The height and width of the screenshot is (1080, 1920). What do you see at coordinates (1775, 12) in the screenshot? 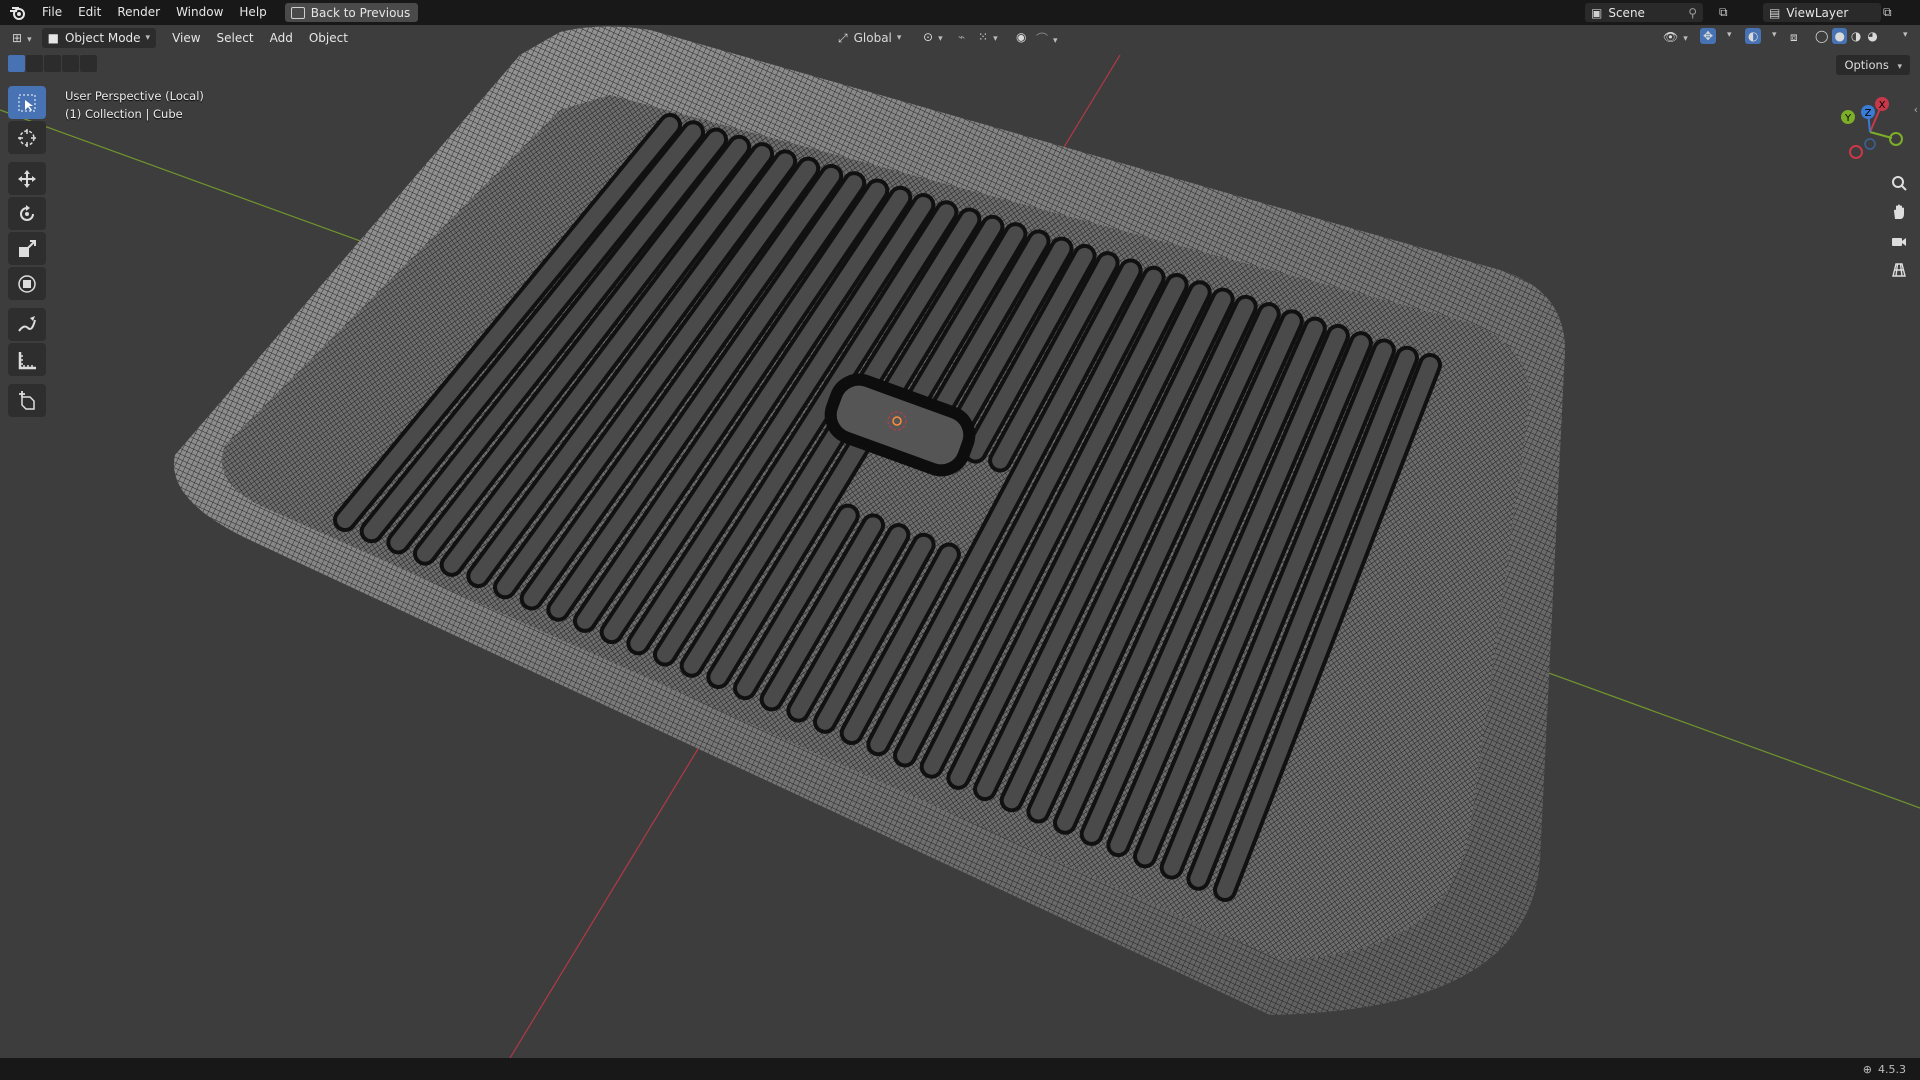
I see `view-layer-icon: ▤` at bounding box center [1775, 12].